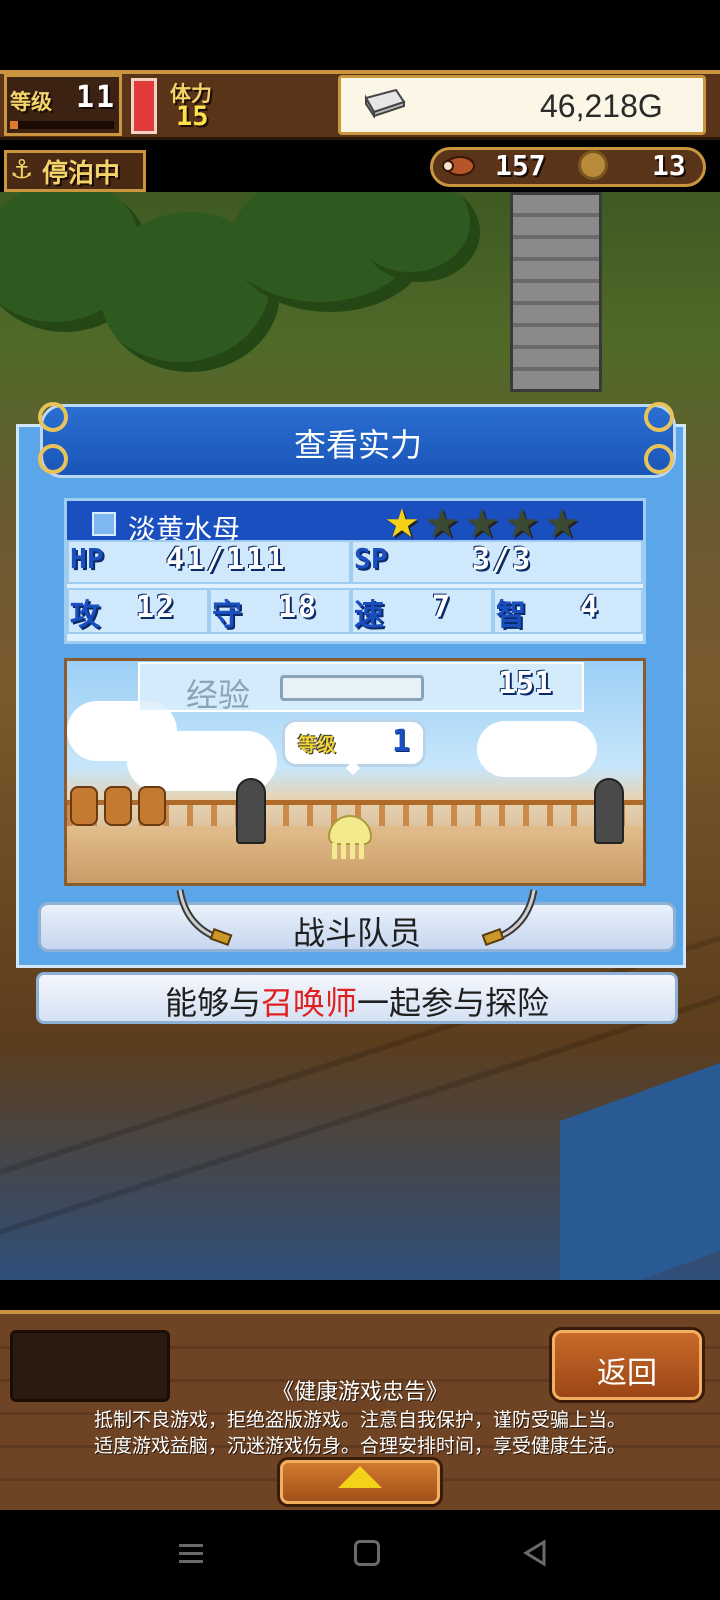  What do you see at coordinates (62, 125) in the screenshot?
I see `level-progress-bar` at bounding box center [62, 125].